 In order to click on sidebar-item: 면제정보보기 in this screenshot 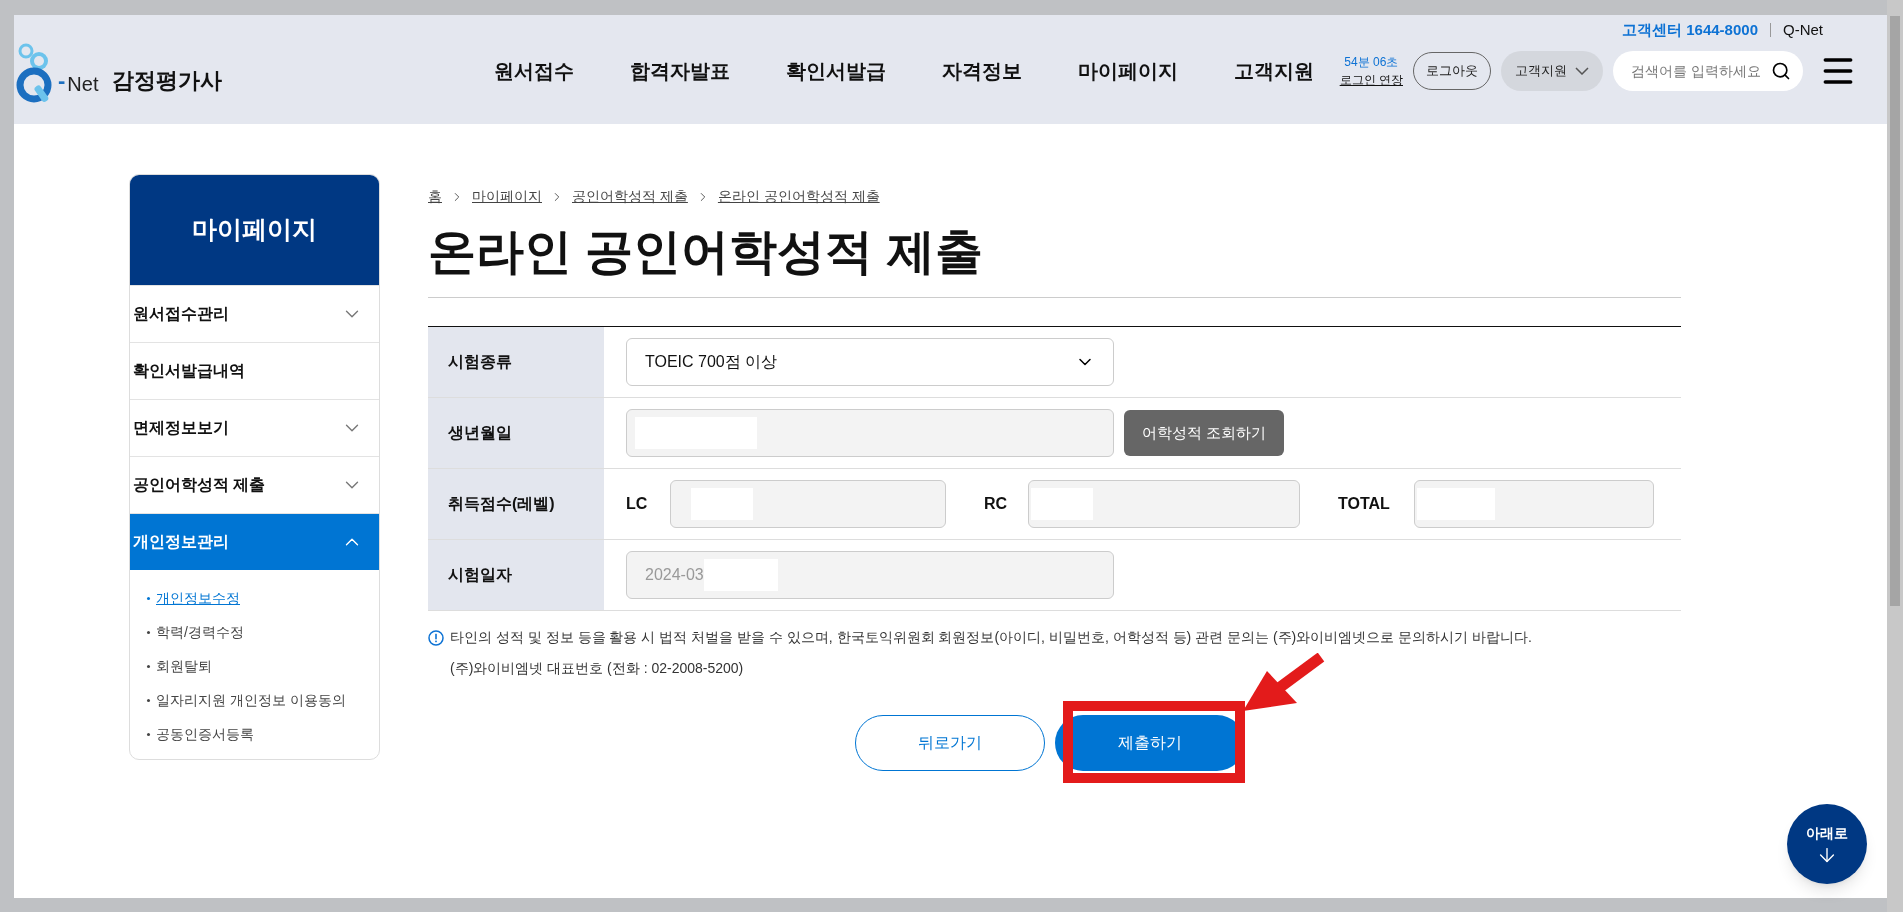, I will do `click(254, 427)`.